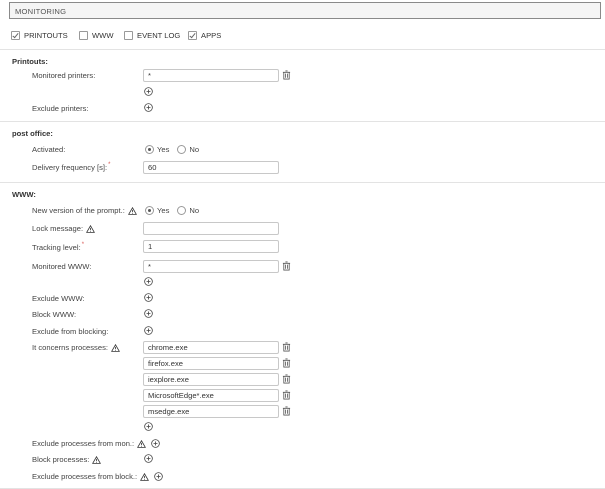 Image resolution: width=605 pixels, height=489 pixels. What do you see at coordinates (148, 91) in the screenshot?
I see `add-printer-icon` at bounding box center [148, 91].